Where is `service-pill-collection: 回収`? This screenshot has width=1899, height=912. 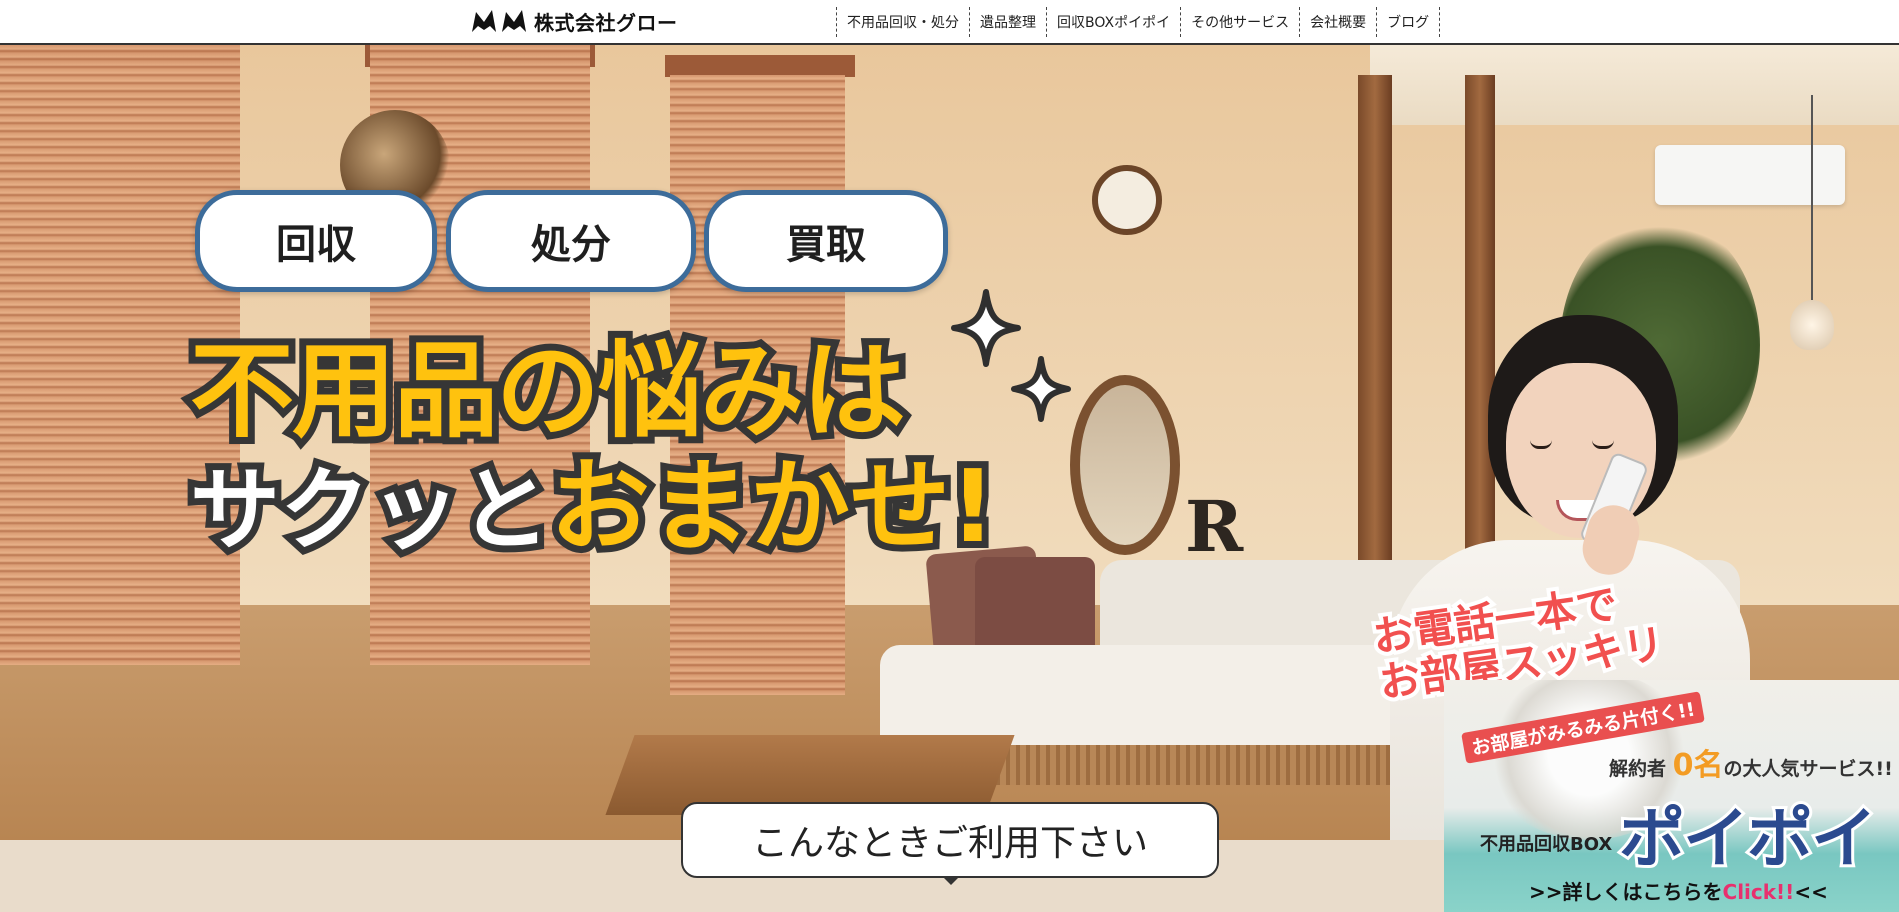
service-pill-collection: 回収 is located at coordinates (316, 241).